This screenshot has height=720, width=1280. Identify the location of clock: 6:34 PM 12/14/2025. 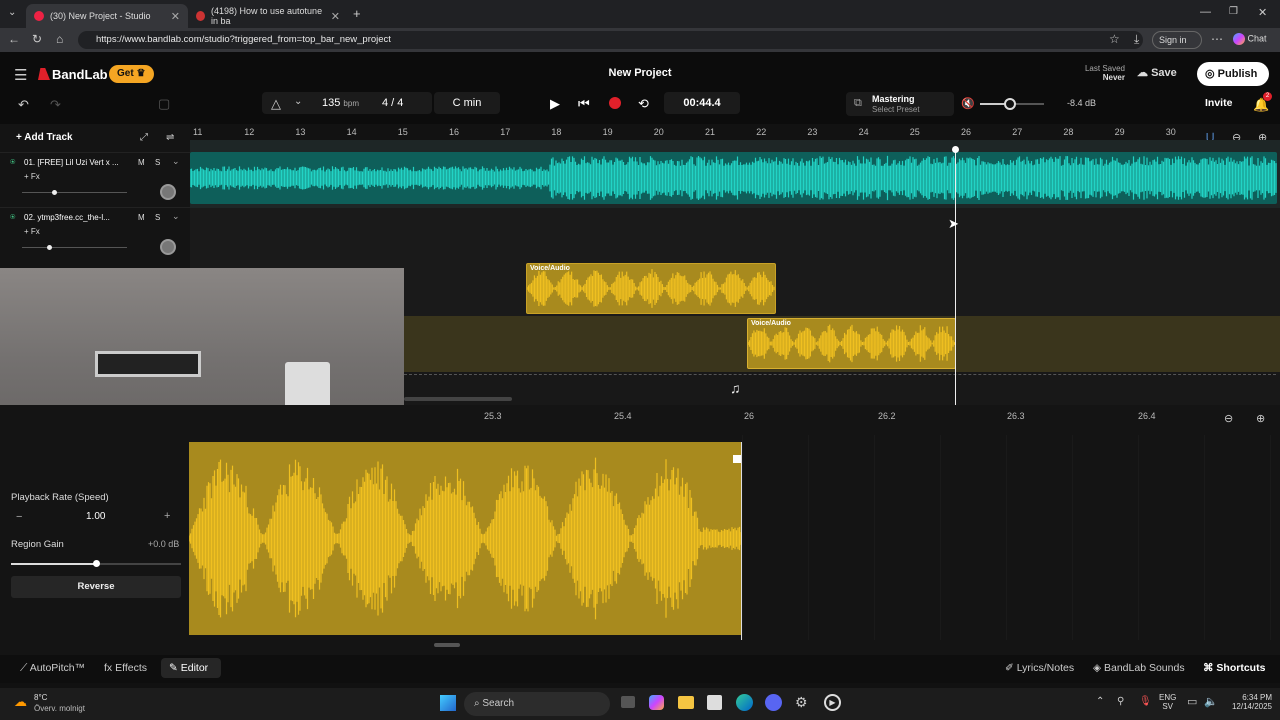
(1247, 702).